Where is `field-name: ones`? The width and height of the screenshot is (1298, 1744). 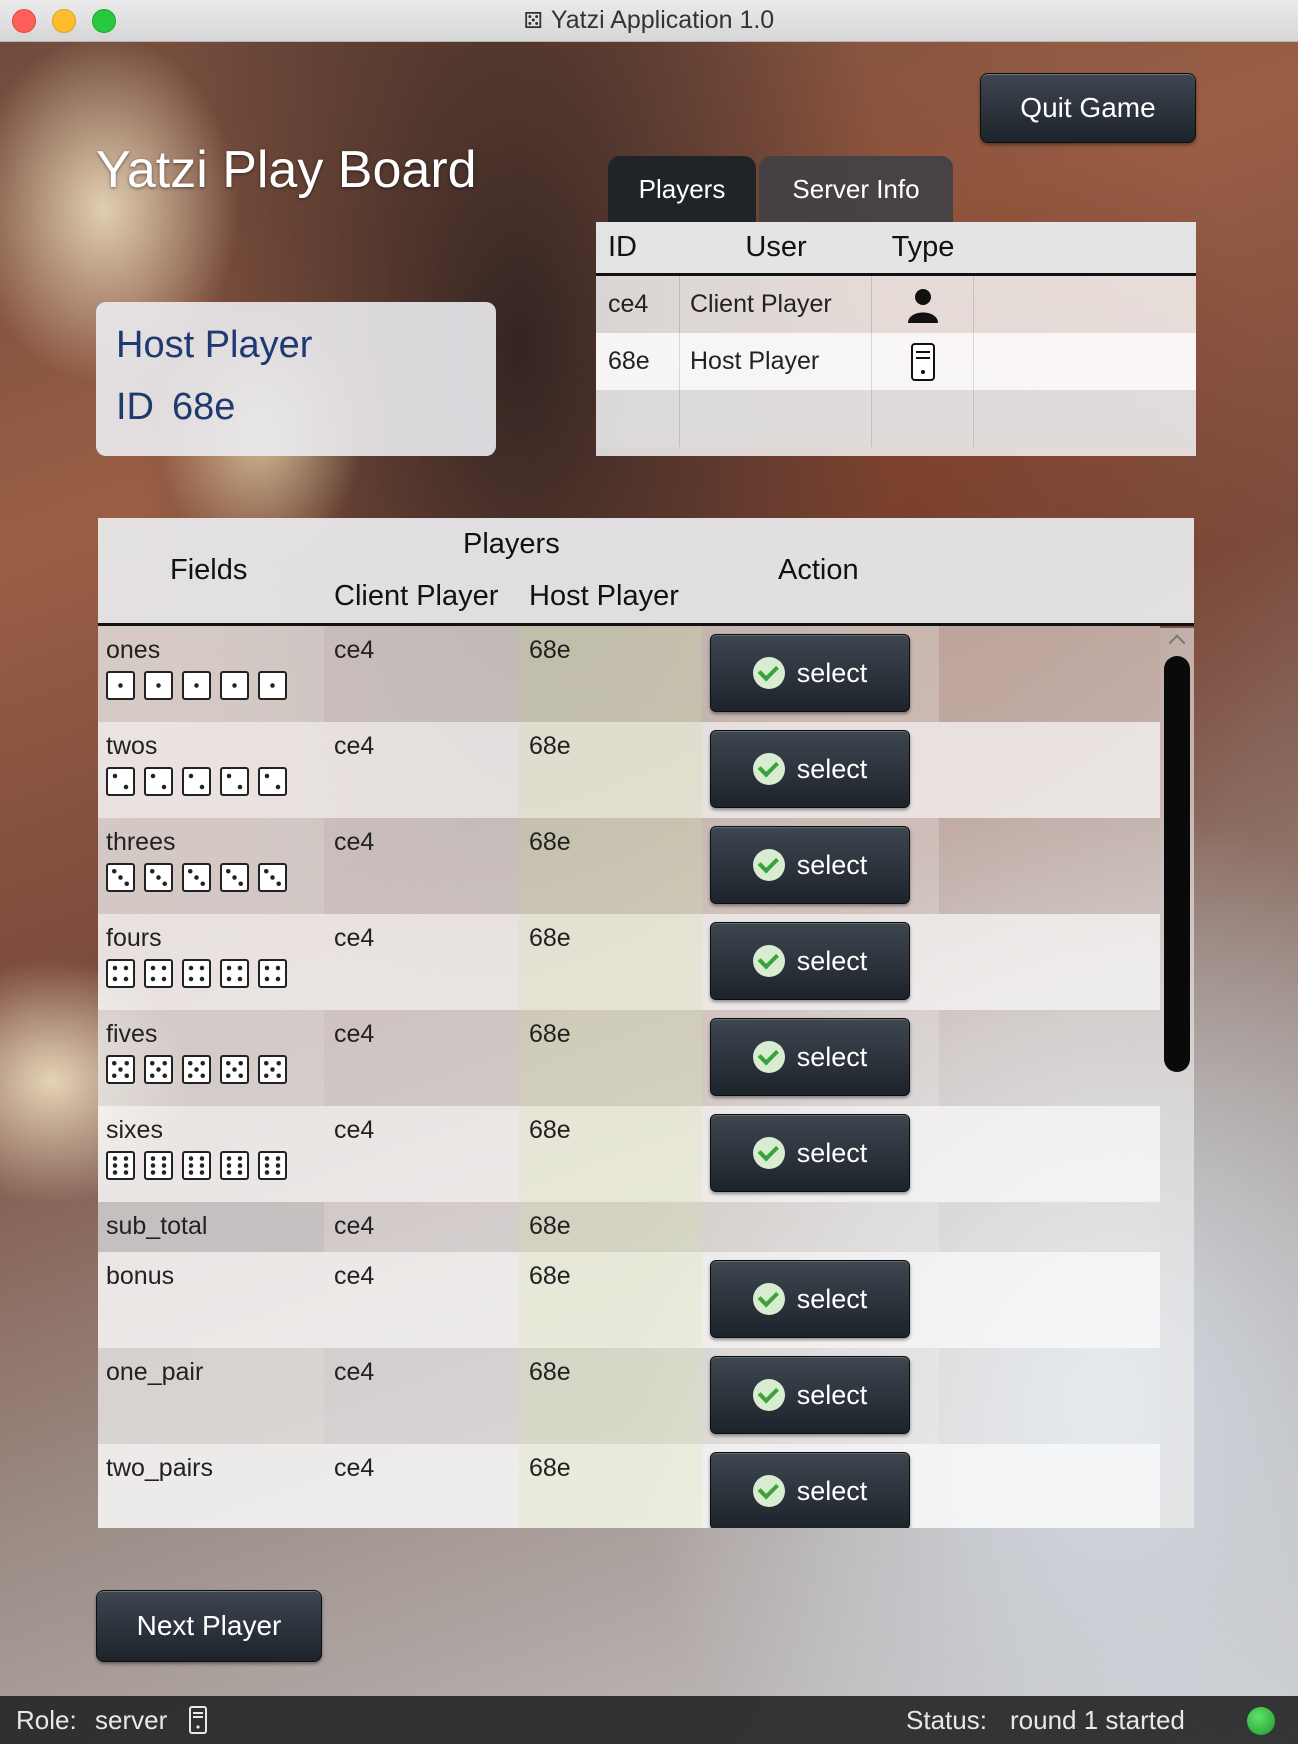
field-name: ones is located at coordinates (133, 650).